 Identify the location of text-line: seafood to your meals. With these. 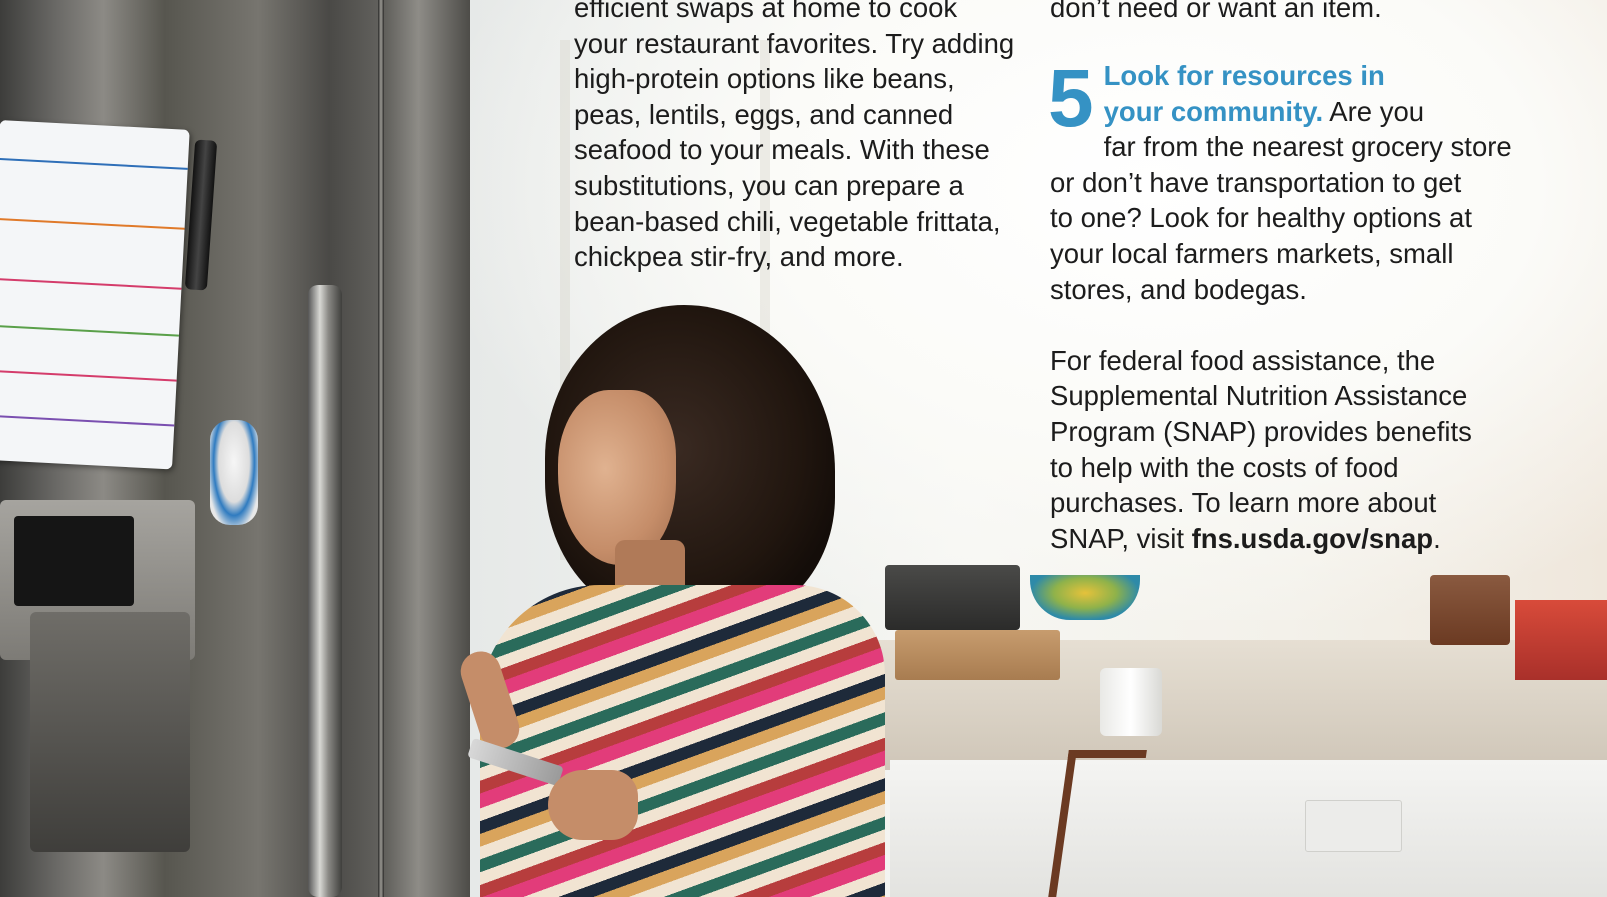
(782, 150).